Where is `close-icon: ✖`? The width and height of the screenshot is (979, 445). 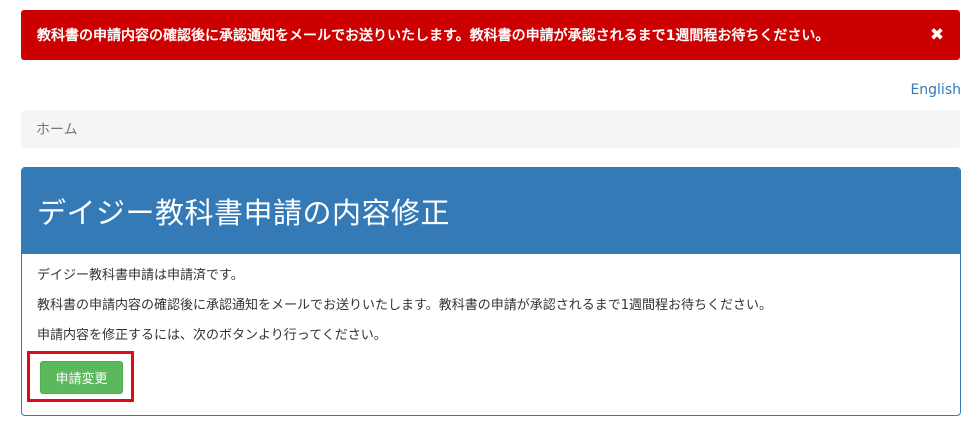 close-icon: ✖ is located at coordinates (937, 35).